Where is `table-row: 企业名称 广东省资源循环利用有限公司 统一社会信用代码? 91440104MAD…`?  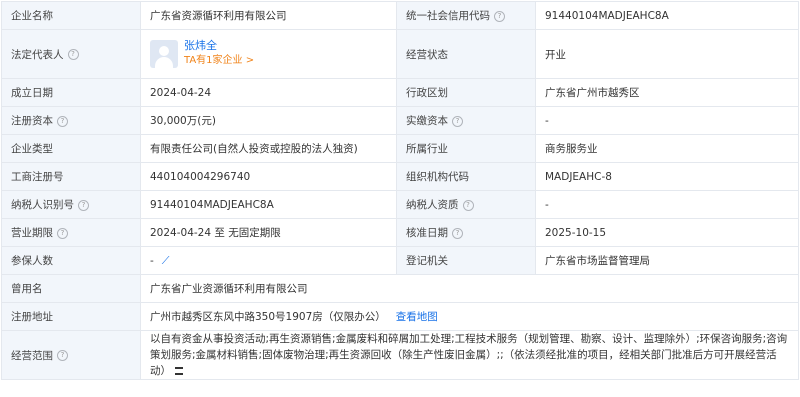 table-row: 企业名称 广东省资源循环利用有限公司 统一社会信用代码? 91440104MAD… is located at coordinates (400, 15).